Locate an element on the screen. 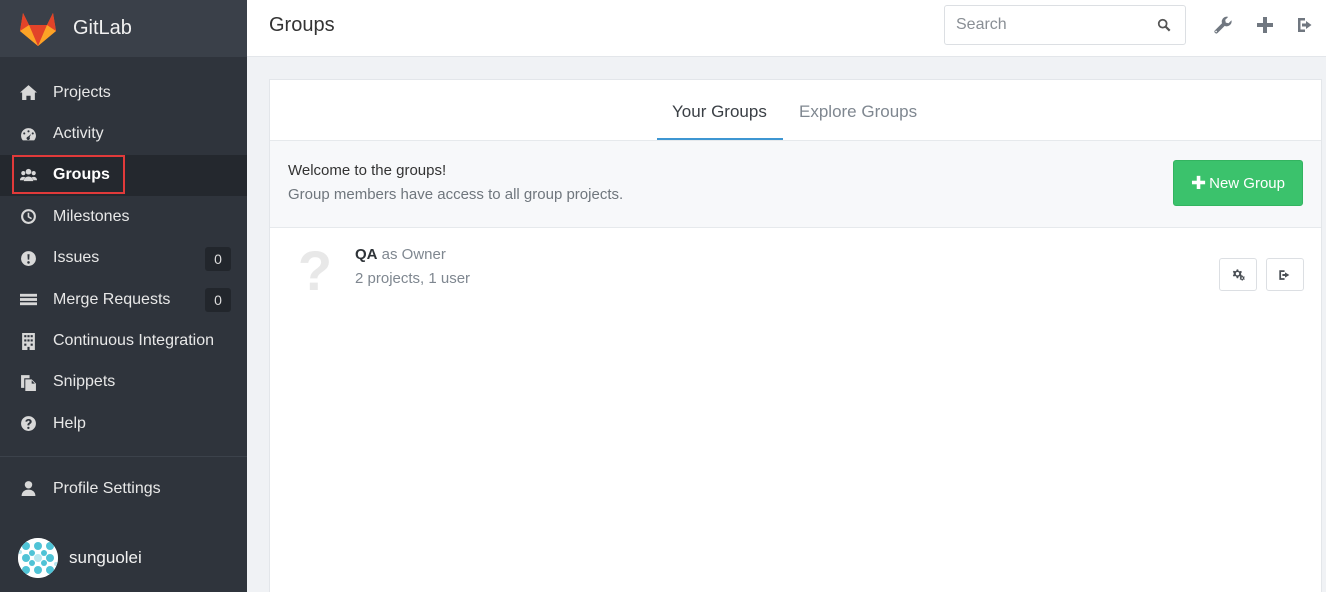  table-row: ? QA as Owner 2 projects, 1 user is located at coordinates (795, 273).